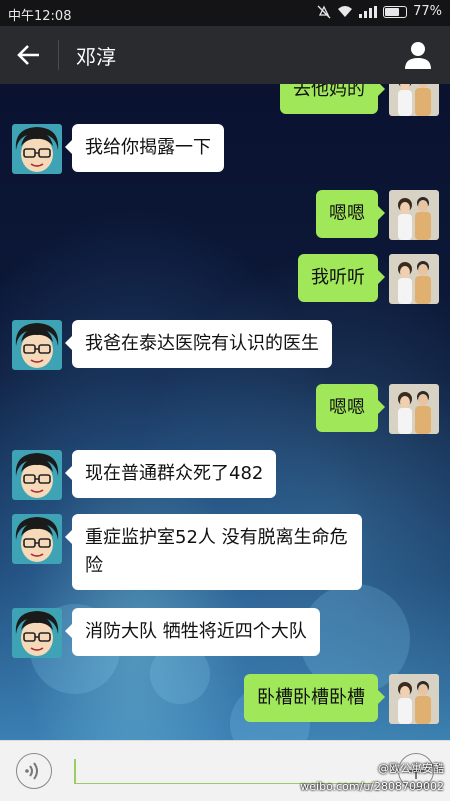 This screenshot has width=450, height=801. Describe the element at coordinates (225, 150) in the screenshot. I see `message-row: 我给你揭露一下` at that location.